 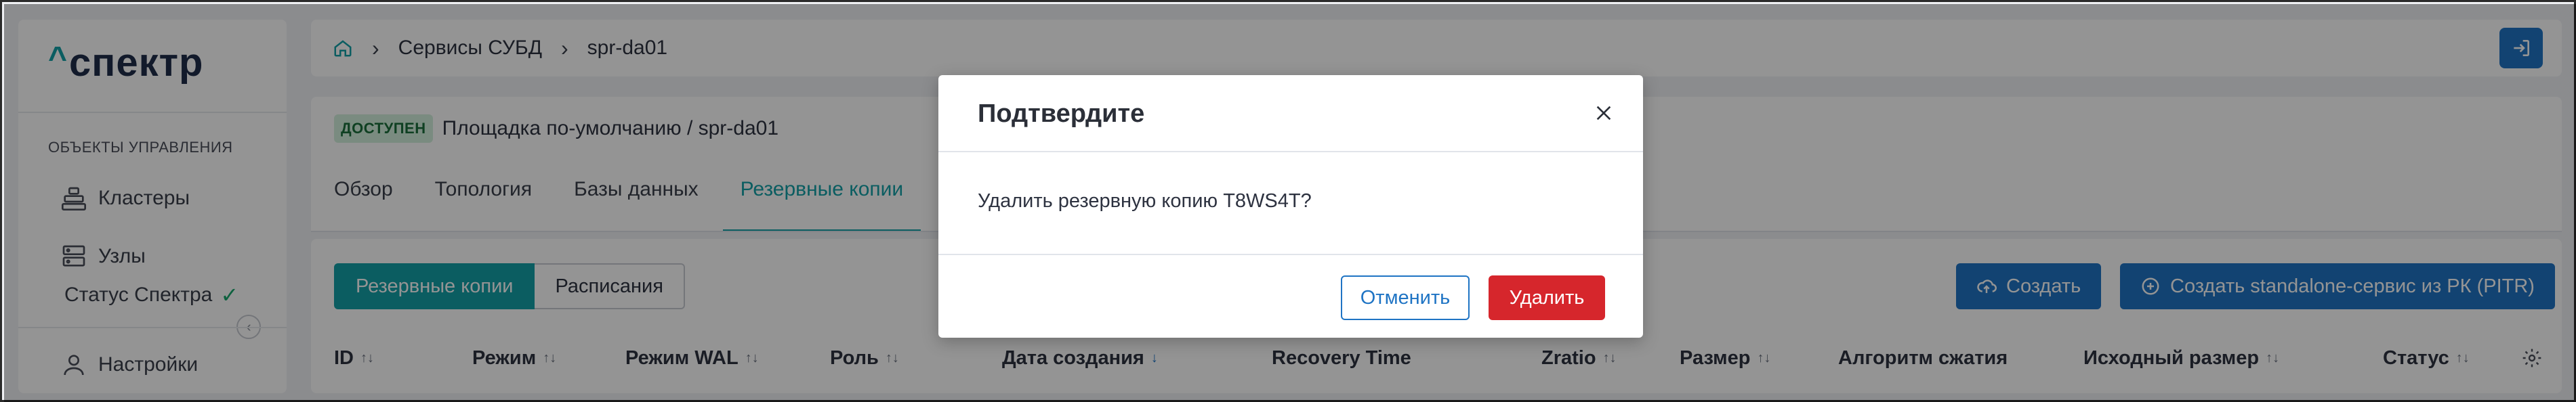 What do you see at coordinates (1290, 113) in the screenshot?
I see `dialog-header: Подтвердите` at bounding box center [1290, 113].